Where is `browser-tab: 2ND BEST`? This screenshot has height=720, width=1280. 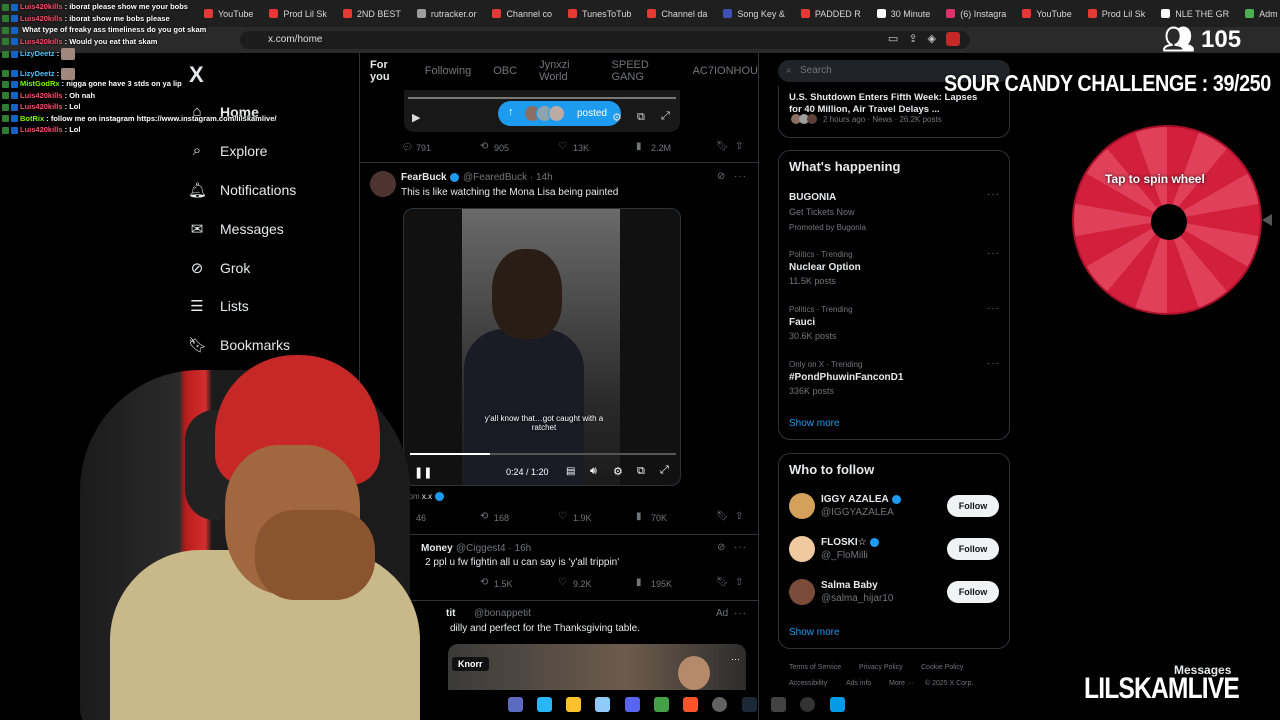 browser-tab: 2ND BEST is located at coordinates (372, 13).